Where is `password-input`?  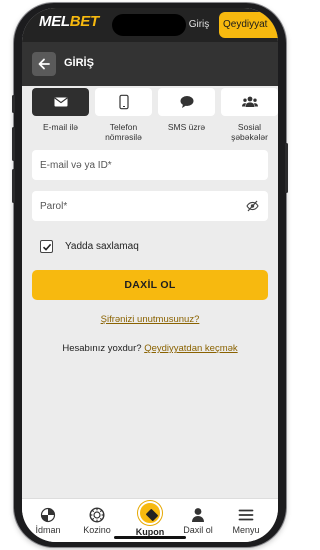 password-input is located at coordinates (150, 206).